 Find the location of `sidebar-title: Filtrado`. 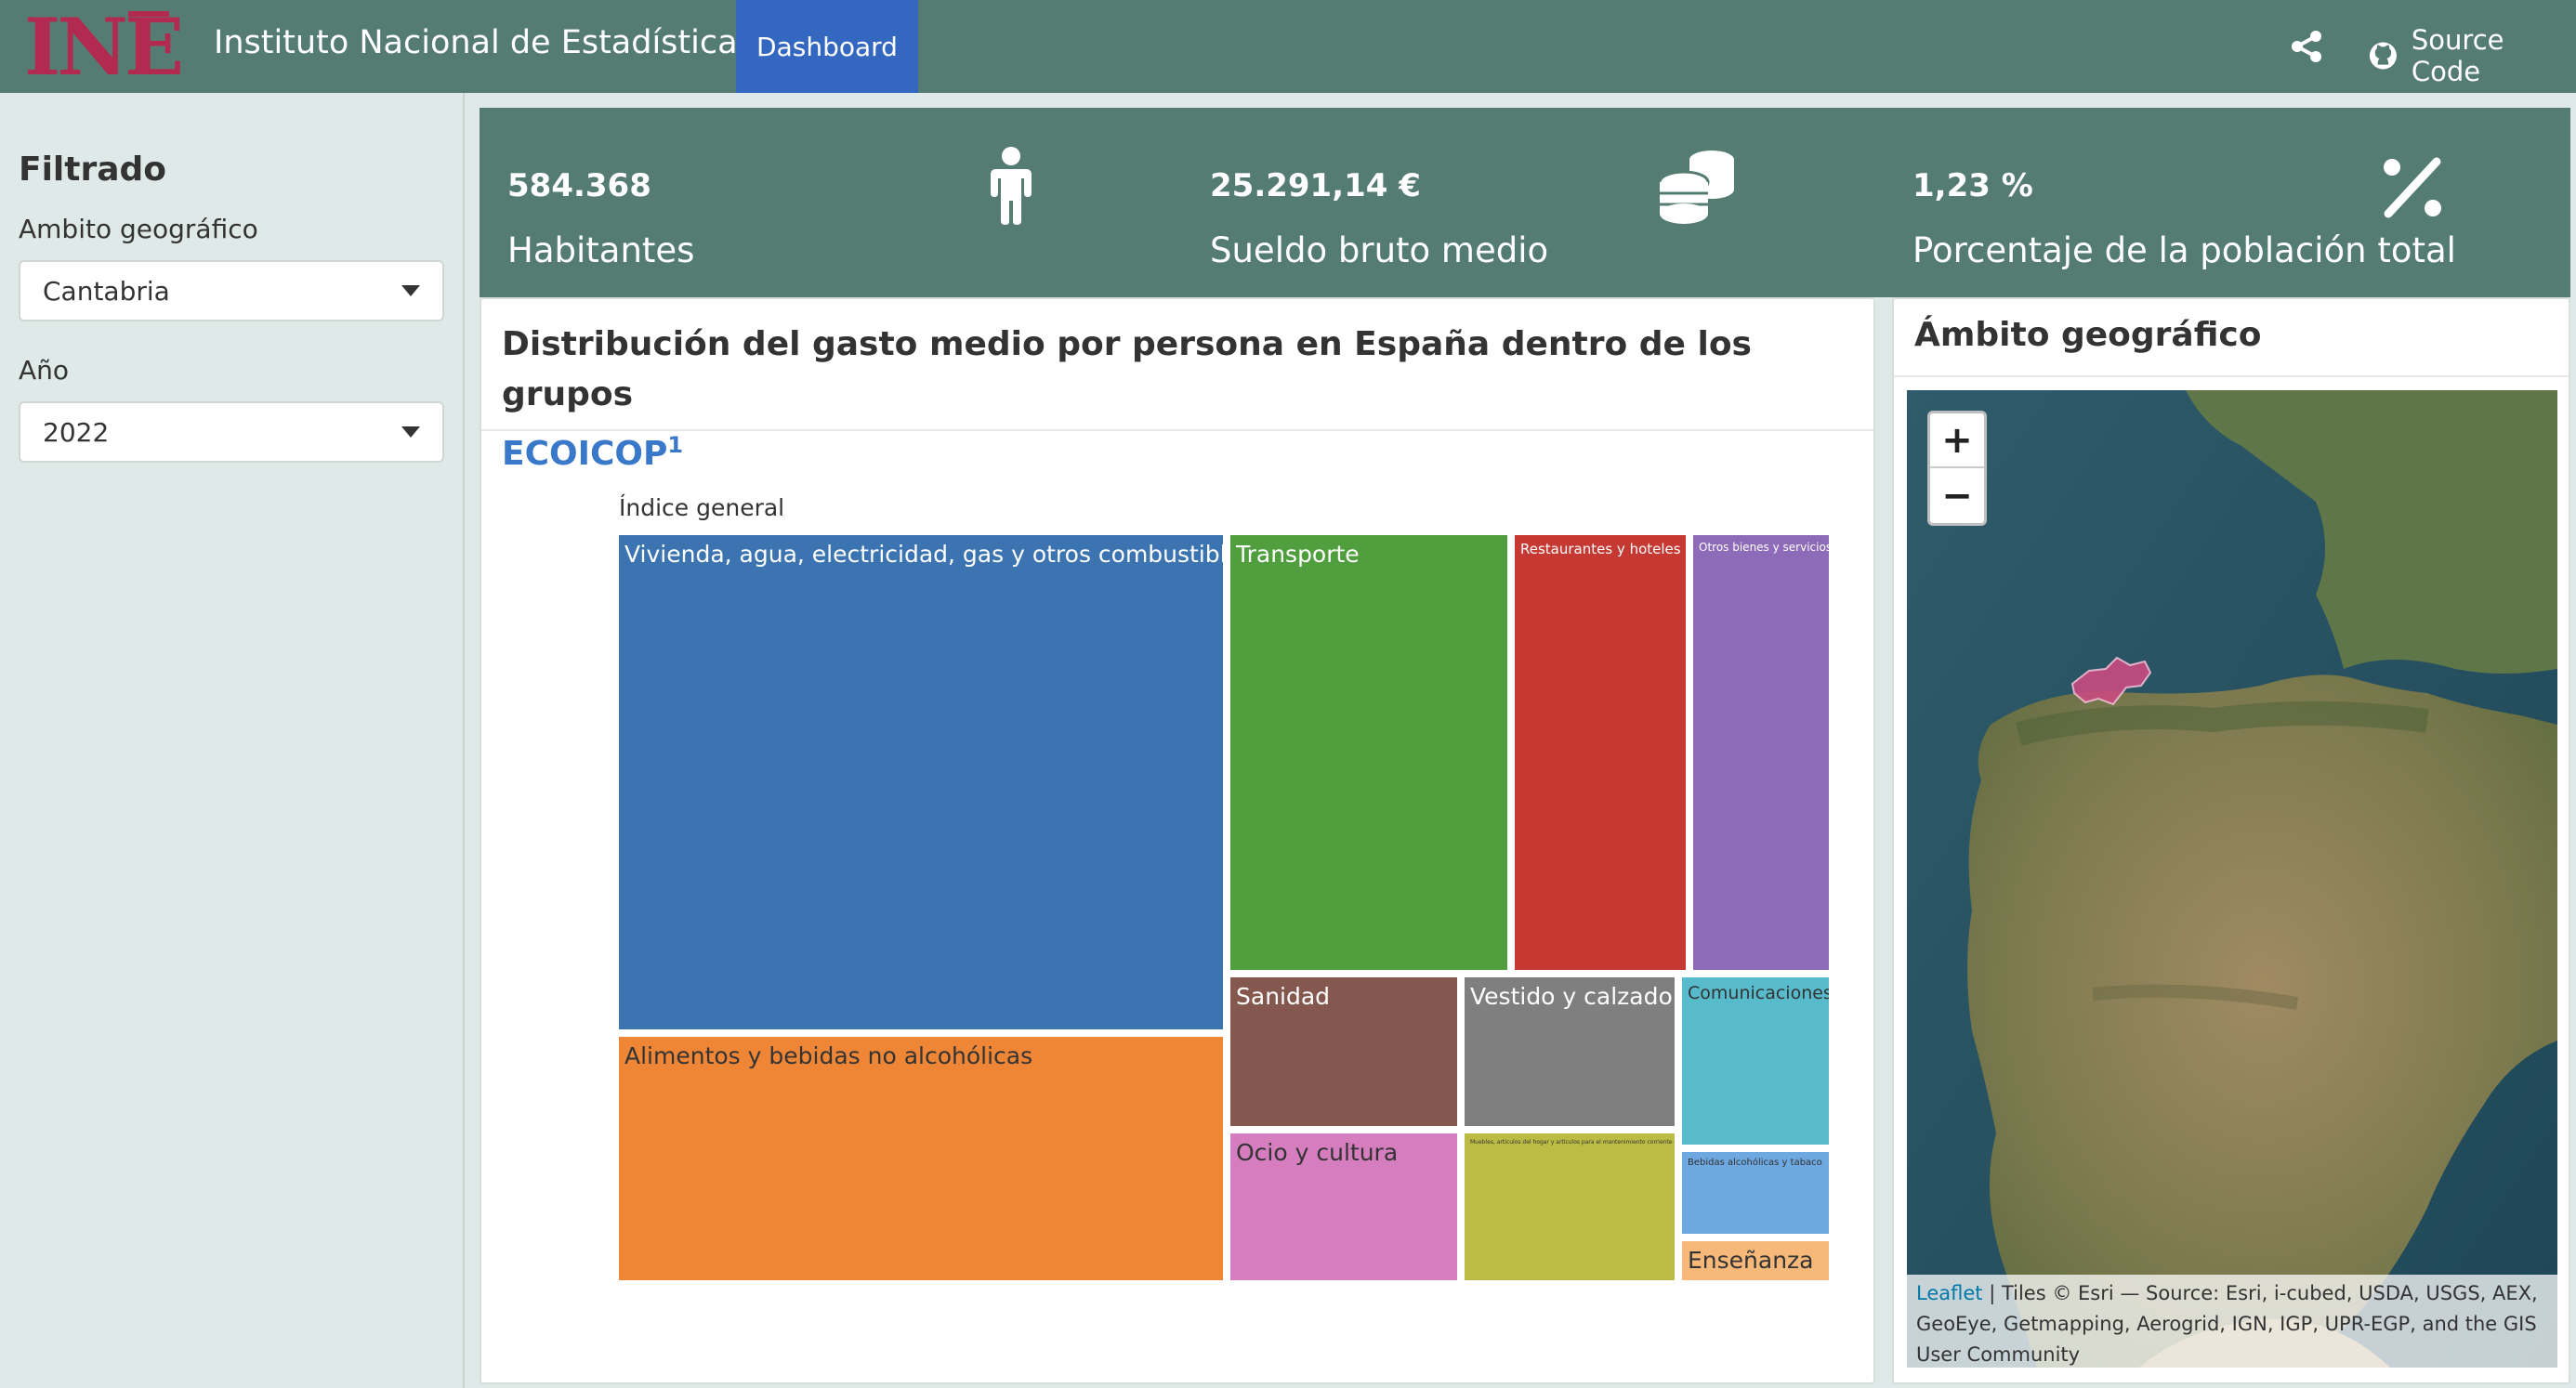

sidebar-title: Filtrado is located at coordinates (93, 170).